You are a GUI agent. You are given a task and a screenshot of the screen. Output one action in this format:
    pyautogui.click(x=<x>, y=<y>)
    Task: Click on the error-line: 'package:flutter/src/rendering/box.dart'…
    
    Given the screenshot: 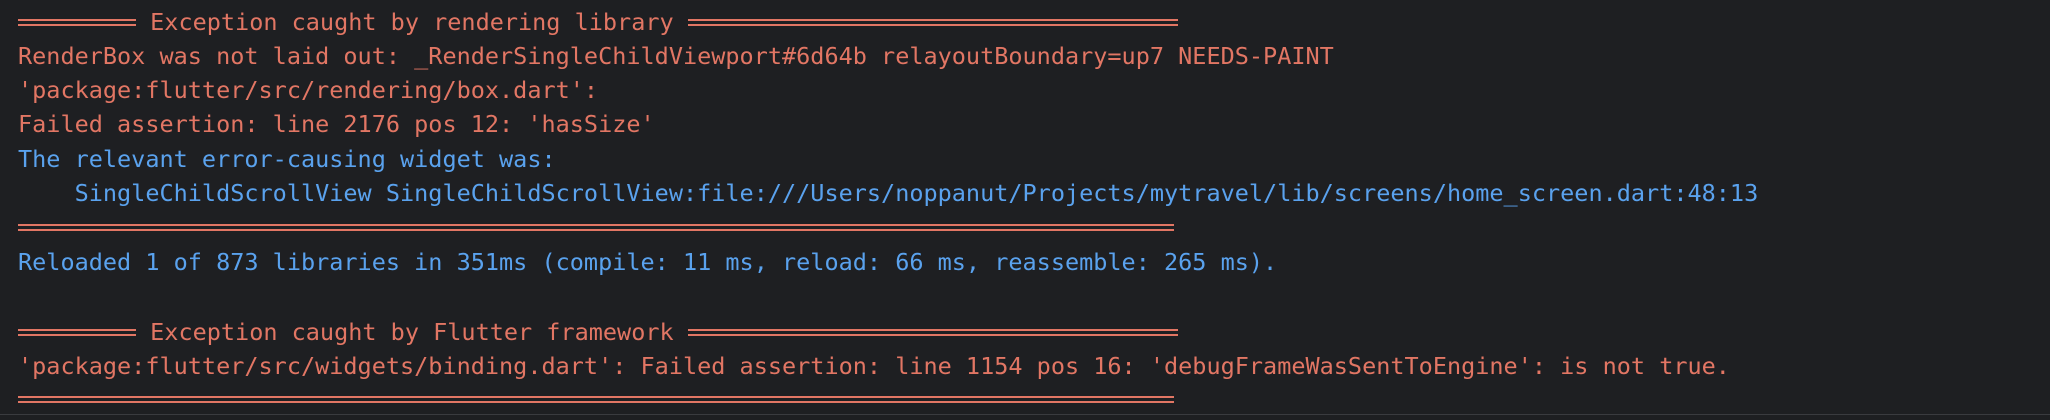 What is the action you would take?
    pyautogui.click(x=308, y=90)
    